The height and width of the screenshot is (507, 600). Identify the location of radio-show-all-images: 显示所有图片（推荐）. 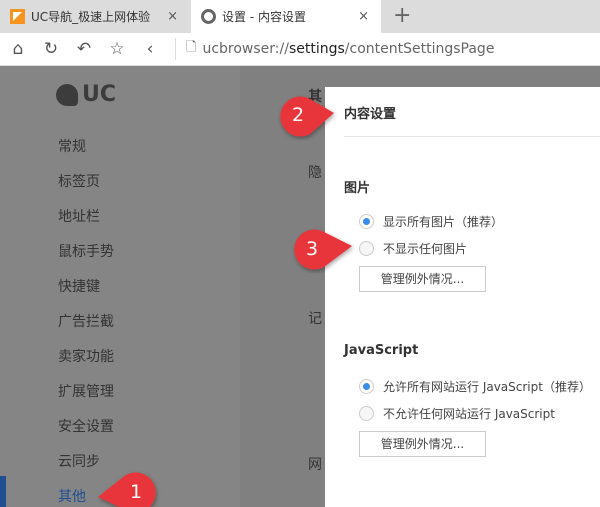
(431, 221).